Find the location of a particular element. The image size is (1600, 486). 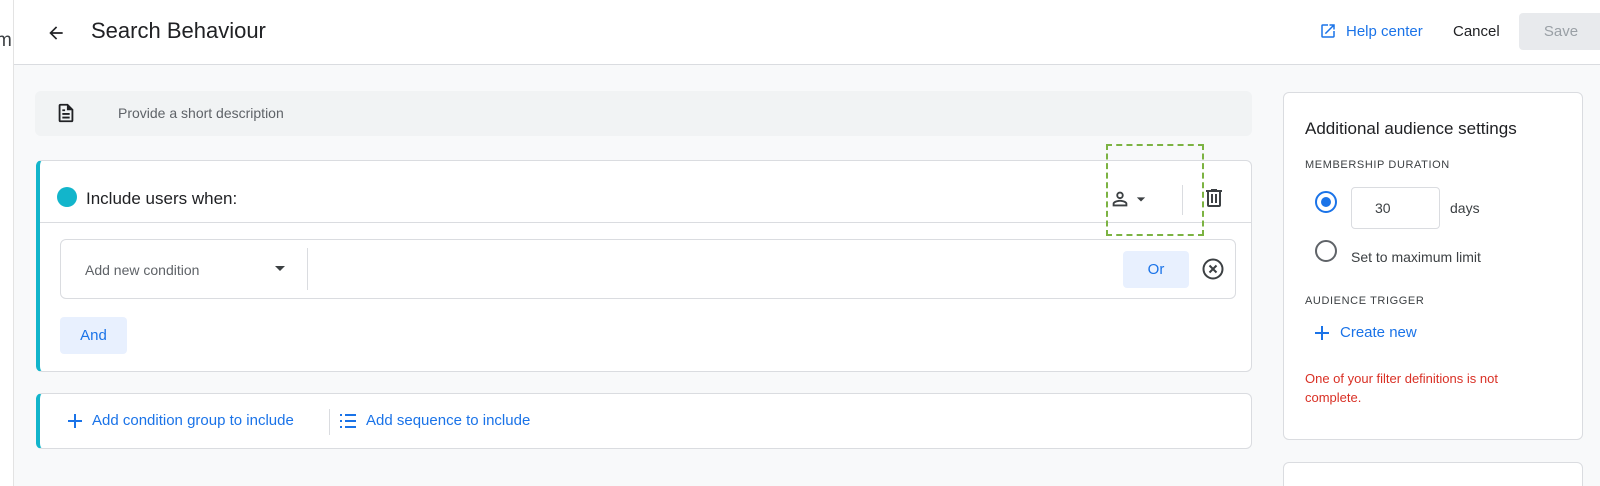

max-limit-label: Set to maximum limit is located at coordinates (1416, 257).